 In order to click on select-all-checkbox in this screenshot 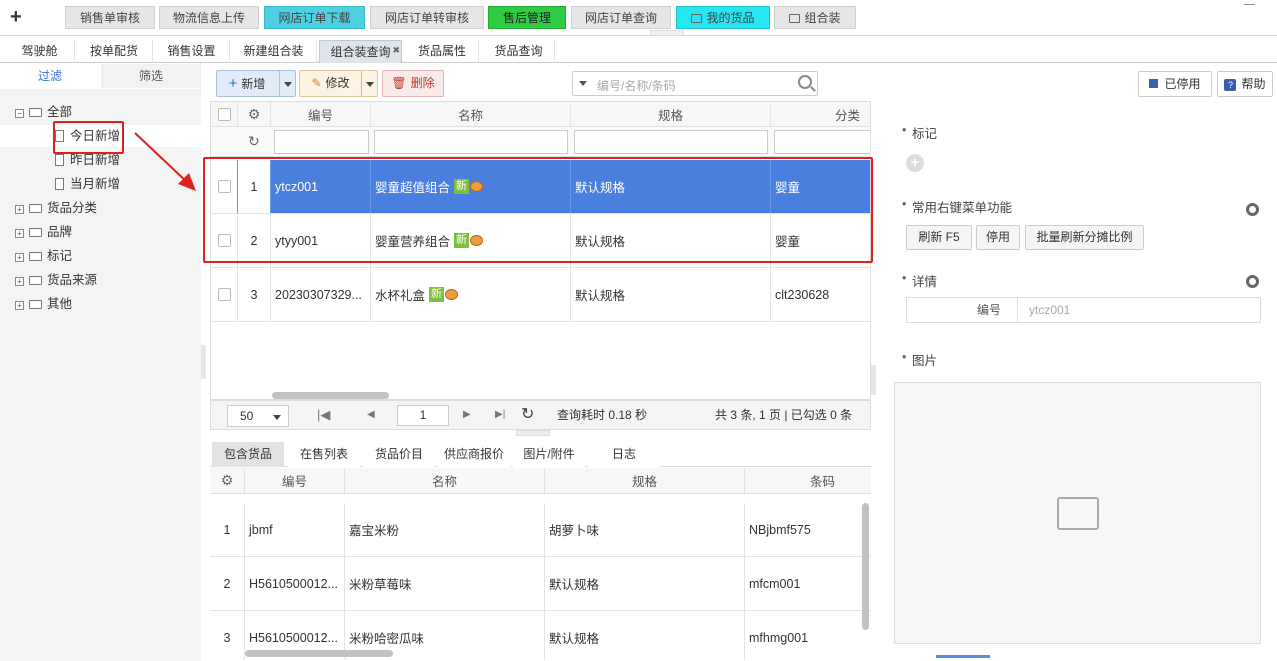, I will do `click(224, 114)`.